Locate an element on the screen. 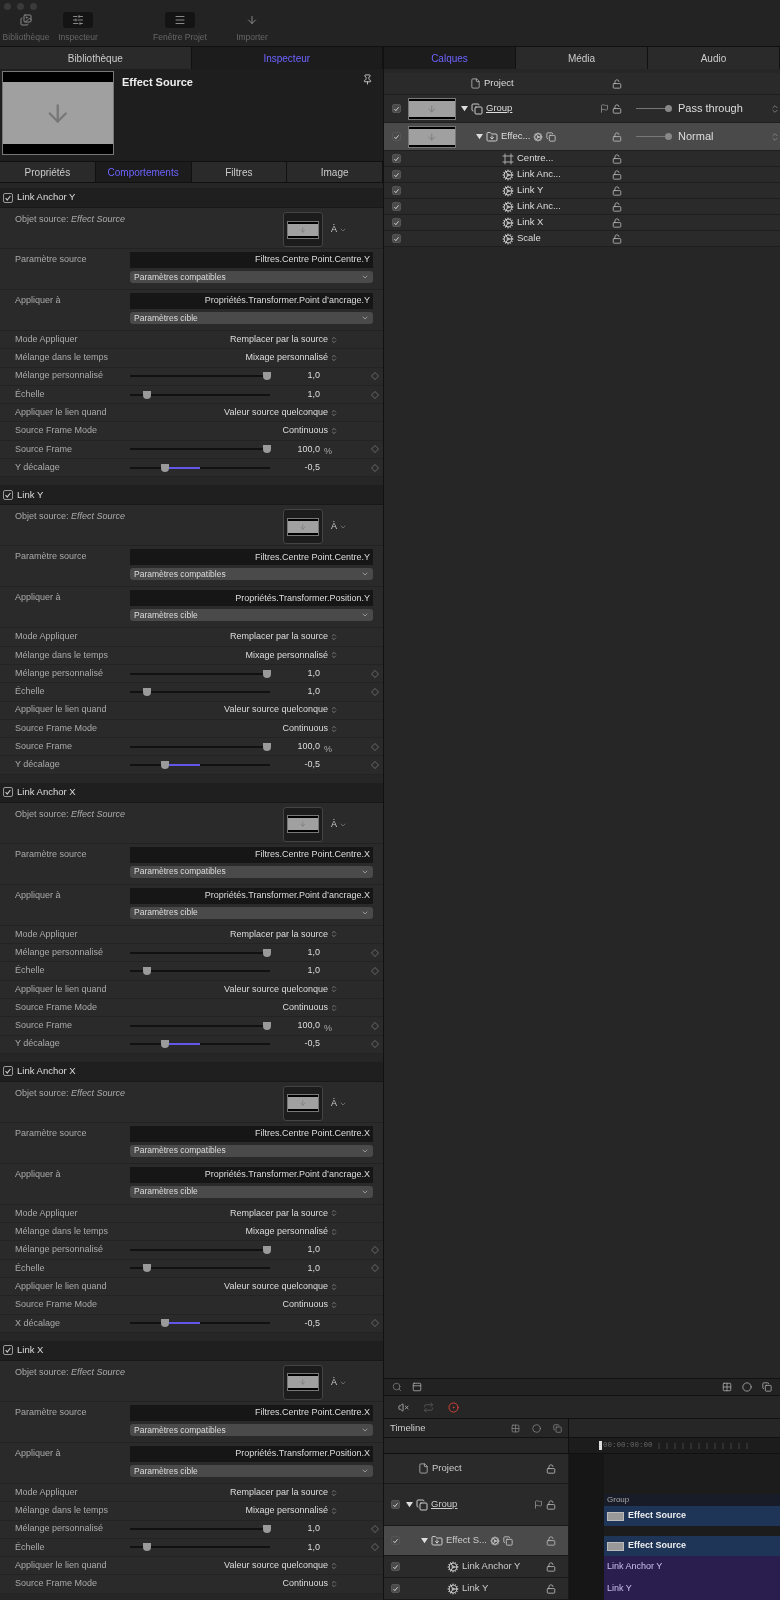 The image size is (780, 1600). tab: Bibliothèque is located at coordinates (96, 58).